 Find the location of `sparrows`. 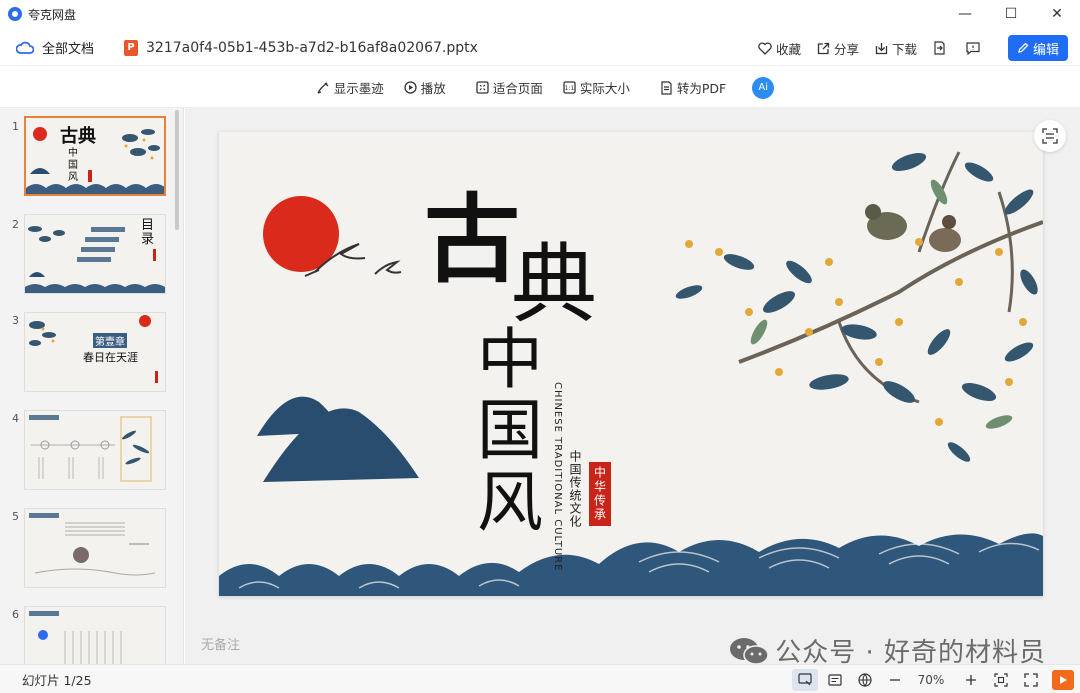

sparrows is located at coordinates (913, 228).